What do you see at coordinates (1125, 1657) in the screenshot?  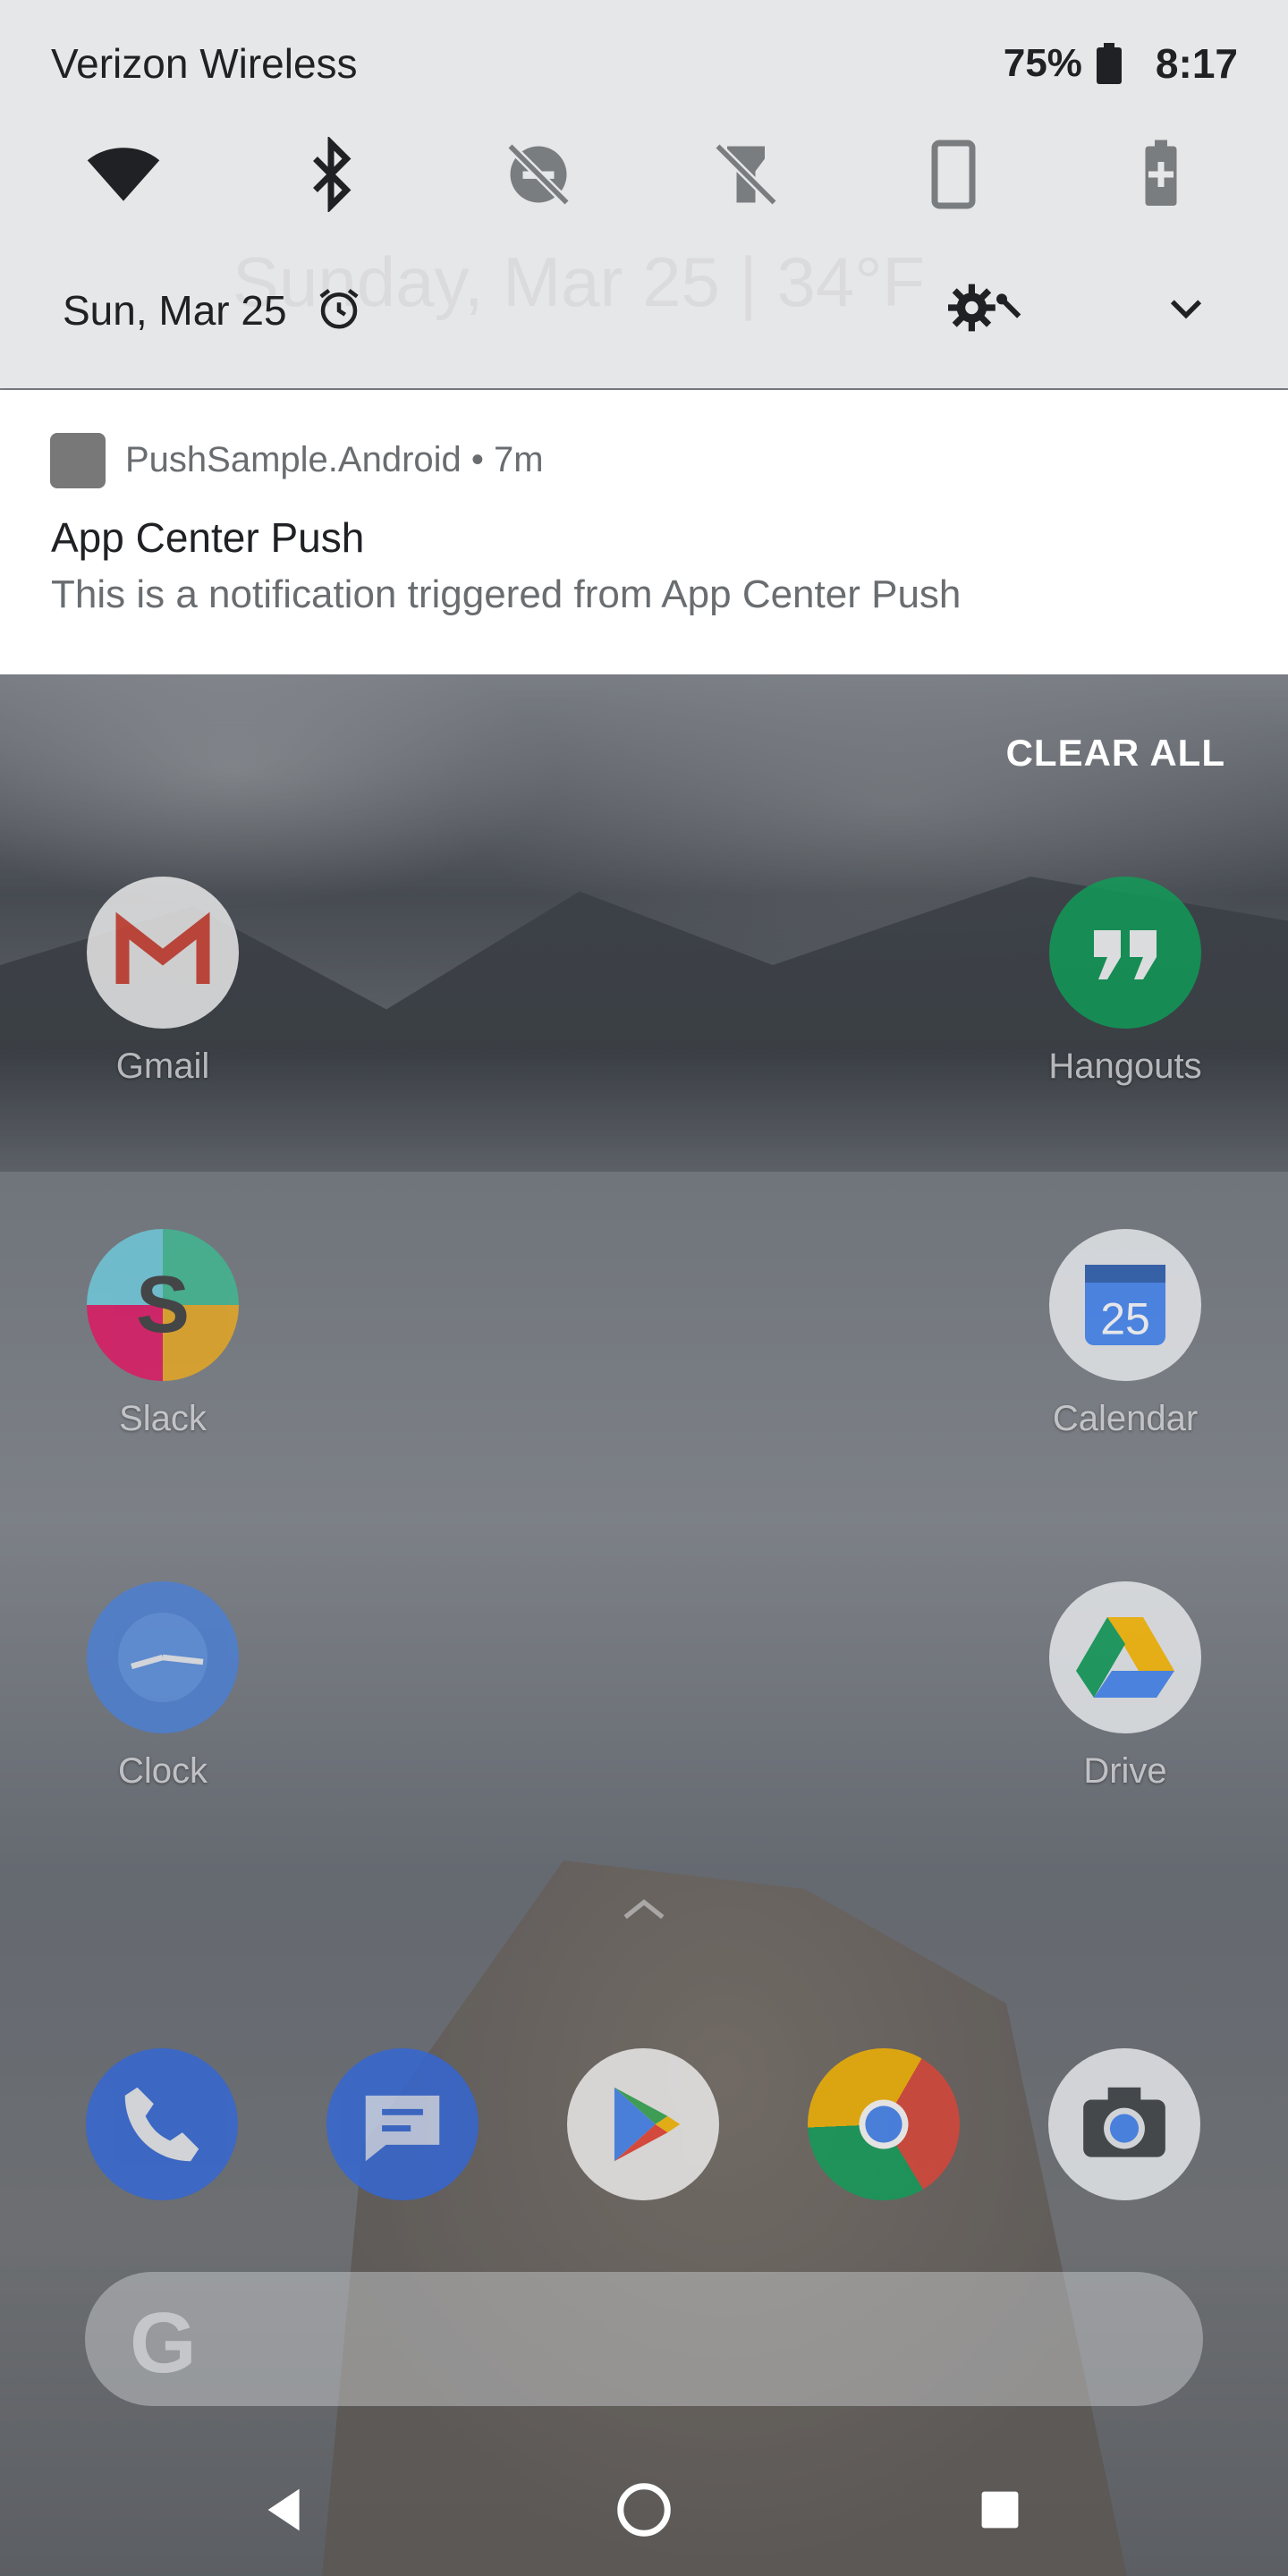 I see `drive-icon` at bounding box center [1125, 1657].